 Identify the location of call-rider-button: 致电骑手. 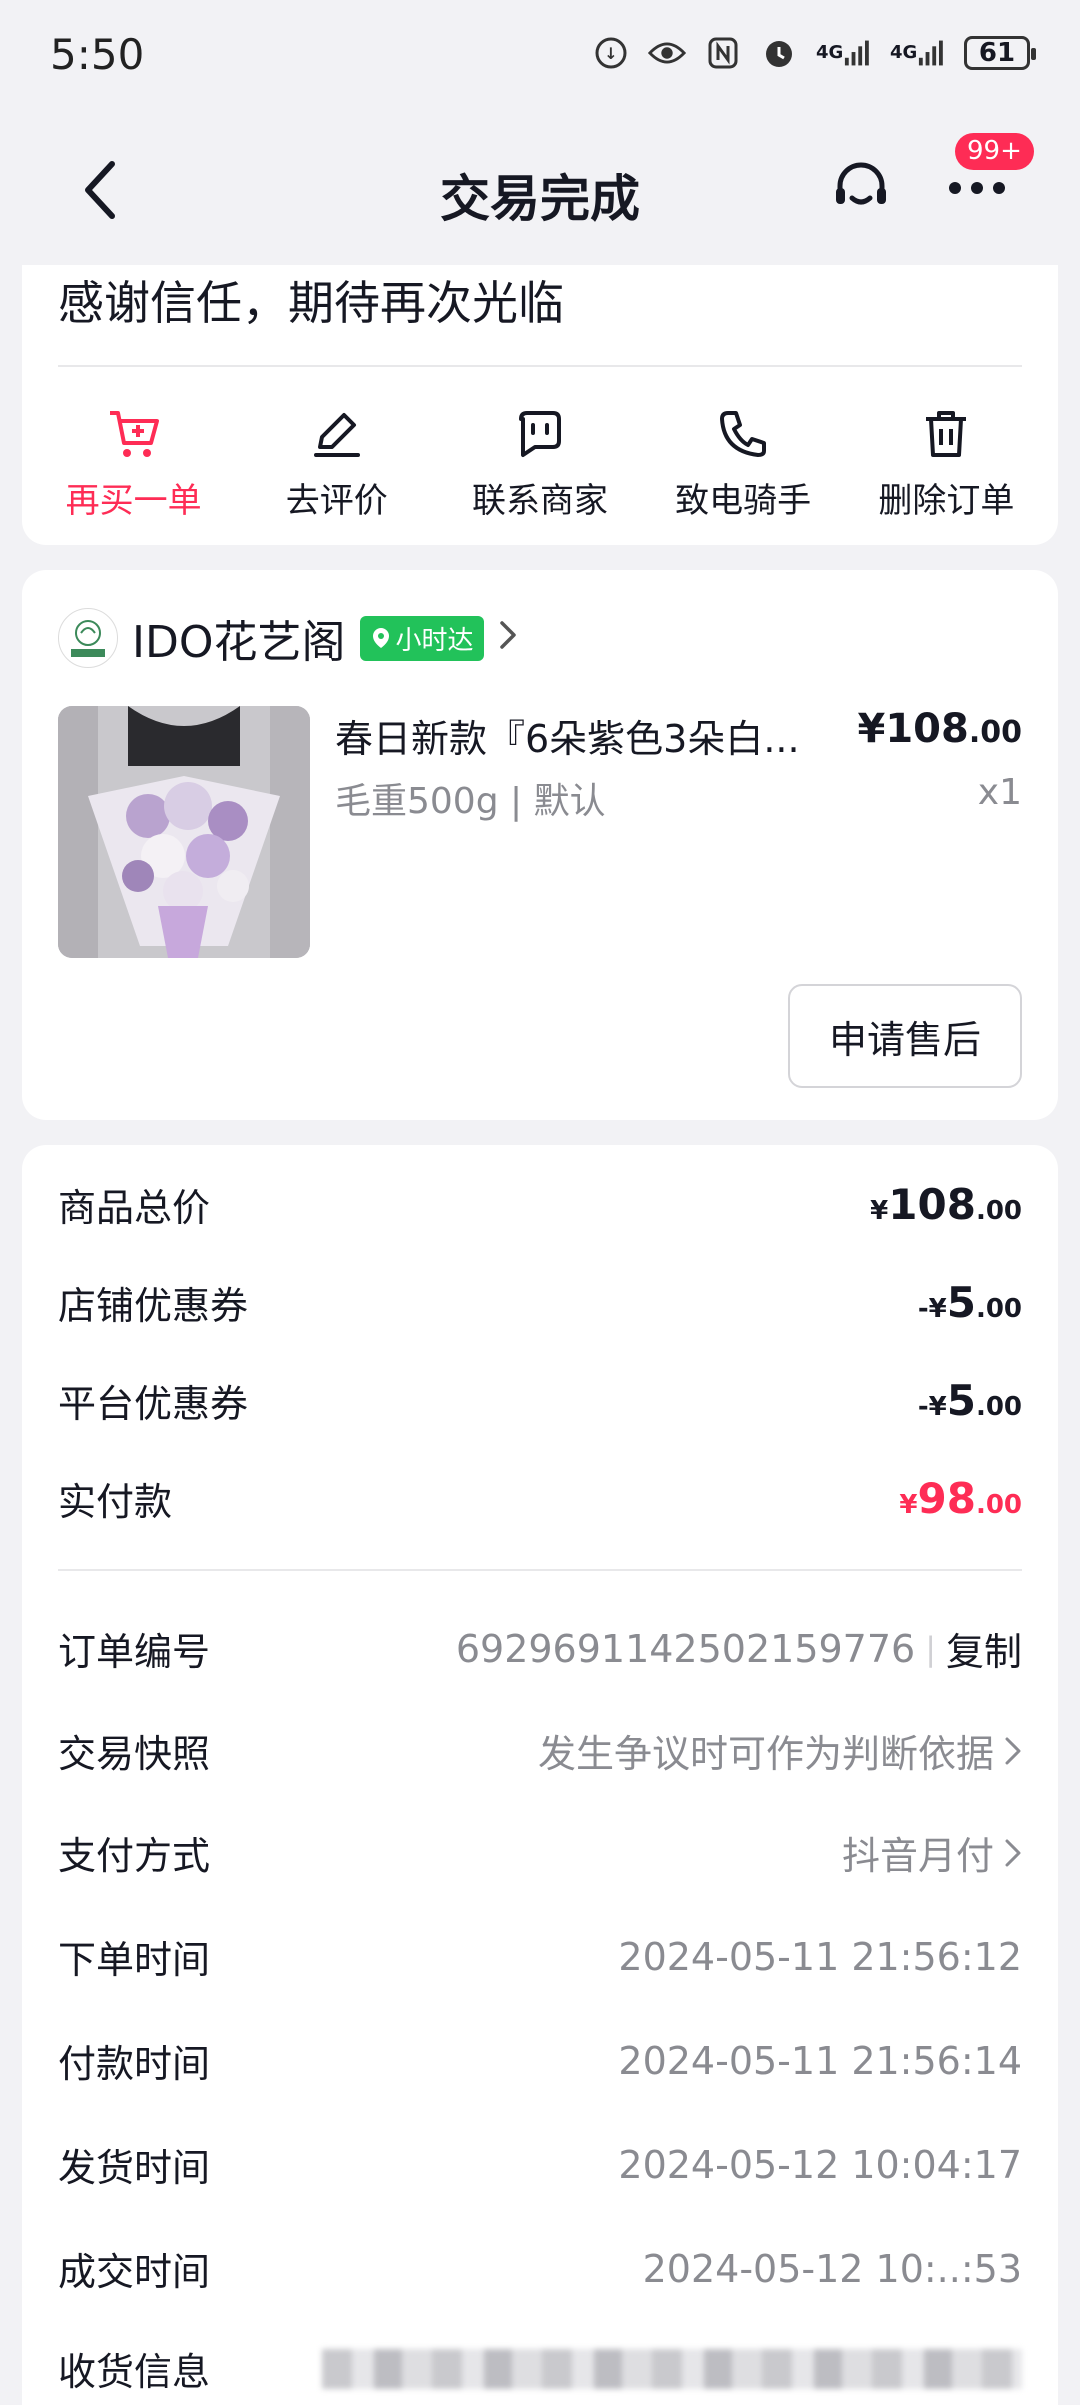
(743, 463).